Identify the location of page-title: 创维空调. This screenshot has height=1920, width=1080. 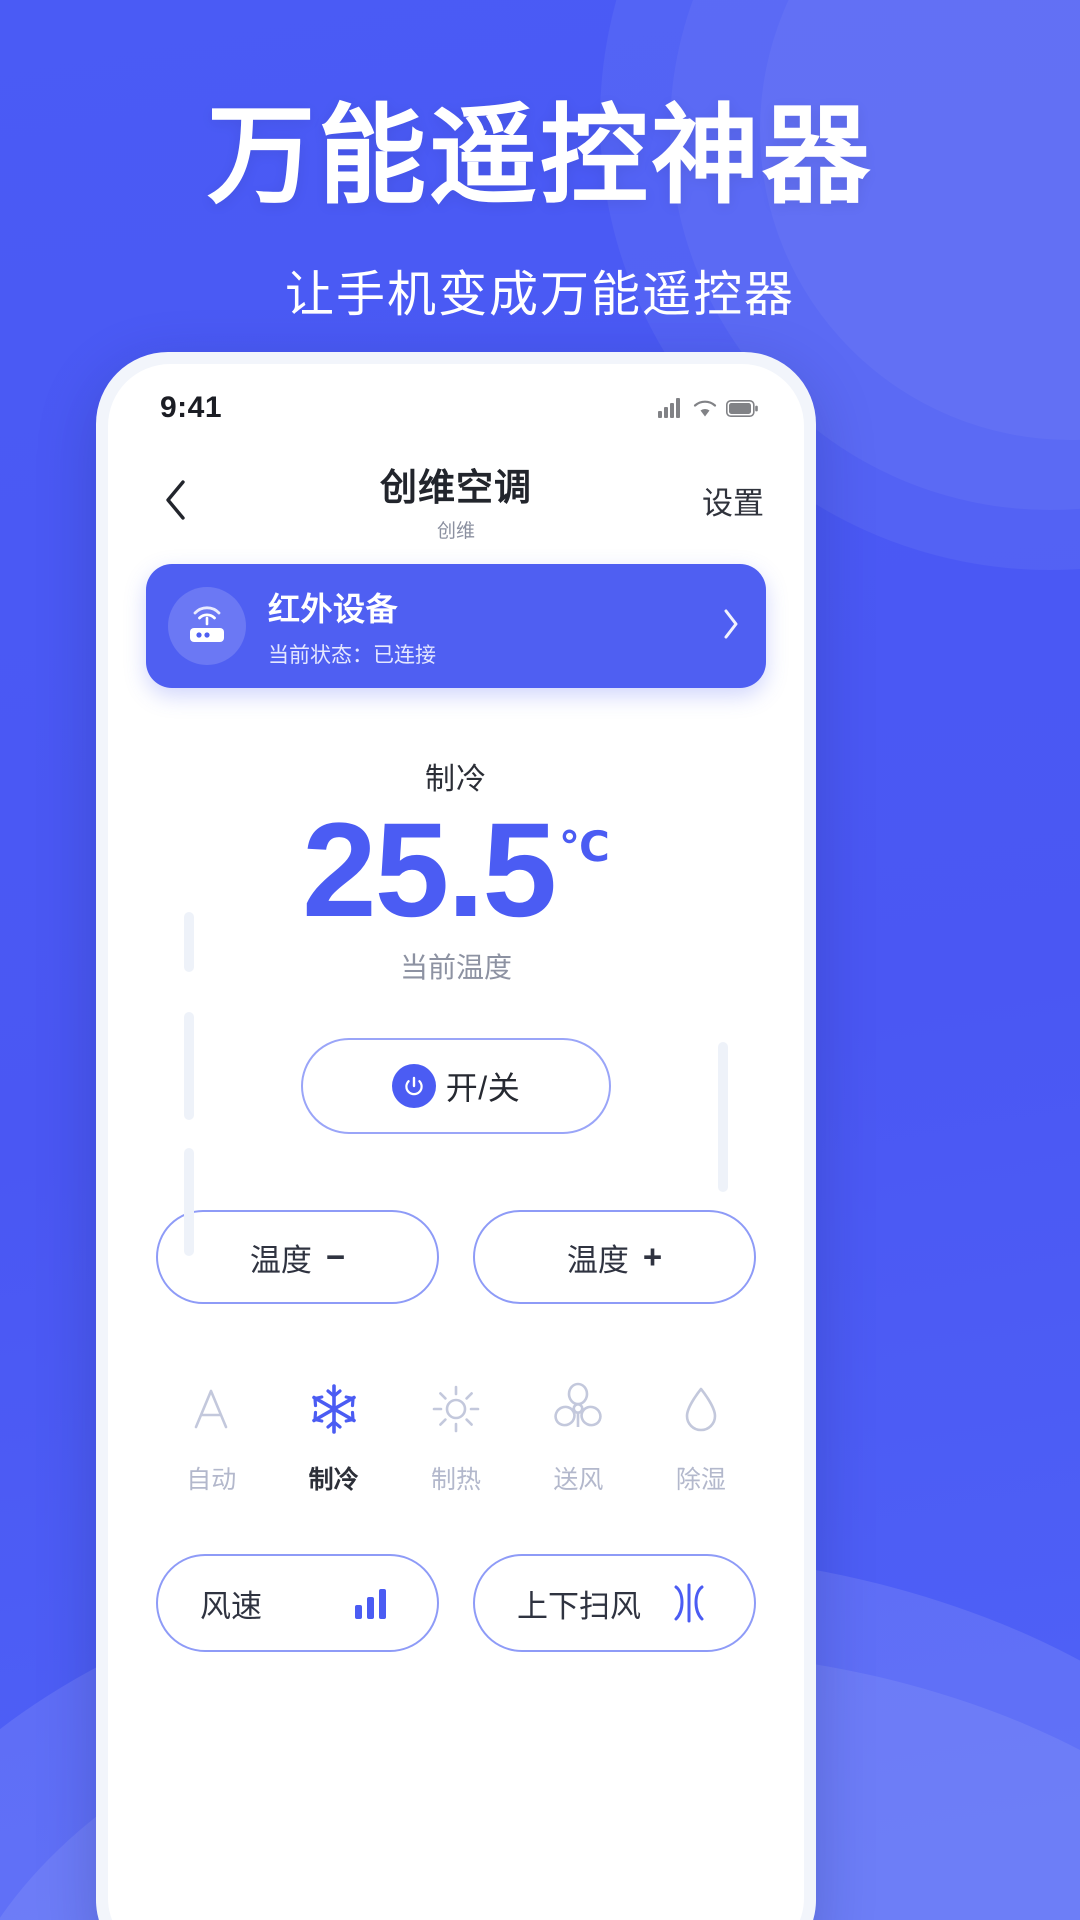
(456, 487).